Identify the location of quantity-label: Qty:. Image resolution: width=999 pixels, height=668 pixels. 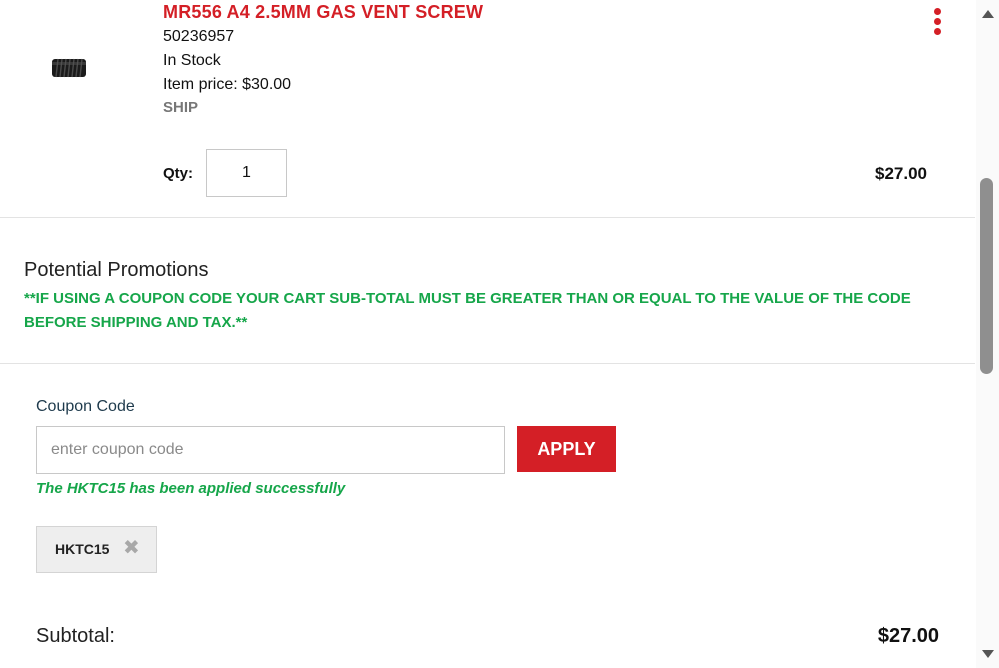
(178, 173).